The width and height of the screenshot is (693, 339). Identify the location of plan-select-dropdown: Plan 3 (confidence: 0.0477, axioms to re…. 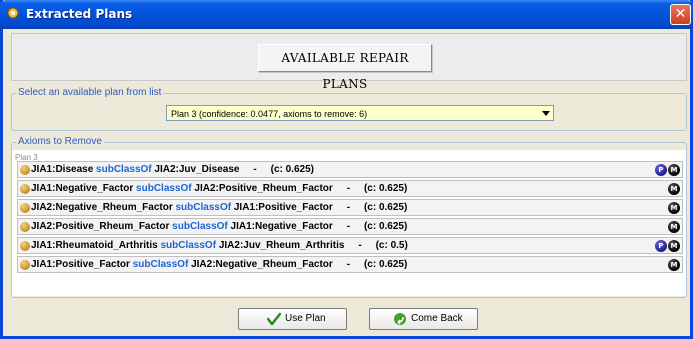
(360, 113).